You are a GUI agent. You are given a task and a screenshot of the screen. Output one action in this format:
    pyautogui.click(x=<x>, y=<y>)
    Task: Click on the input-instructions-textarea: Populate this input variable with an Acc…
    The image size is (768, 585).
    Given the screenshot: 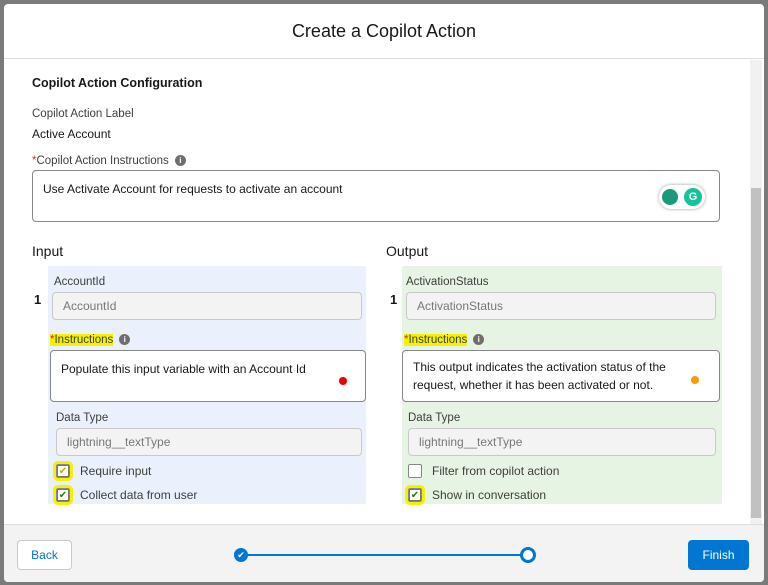 What is the action you would take?
    pyautogui.click(x=208, y=376)
    